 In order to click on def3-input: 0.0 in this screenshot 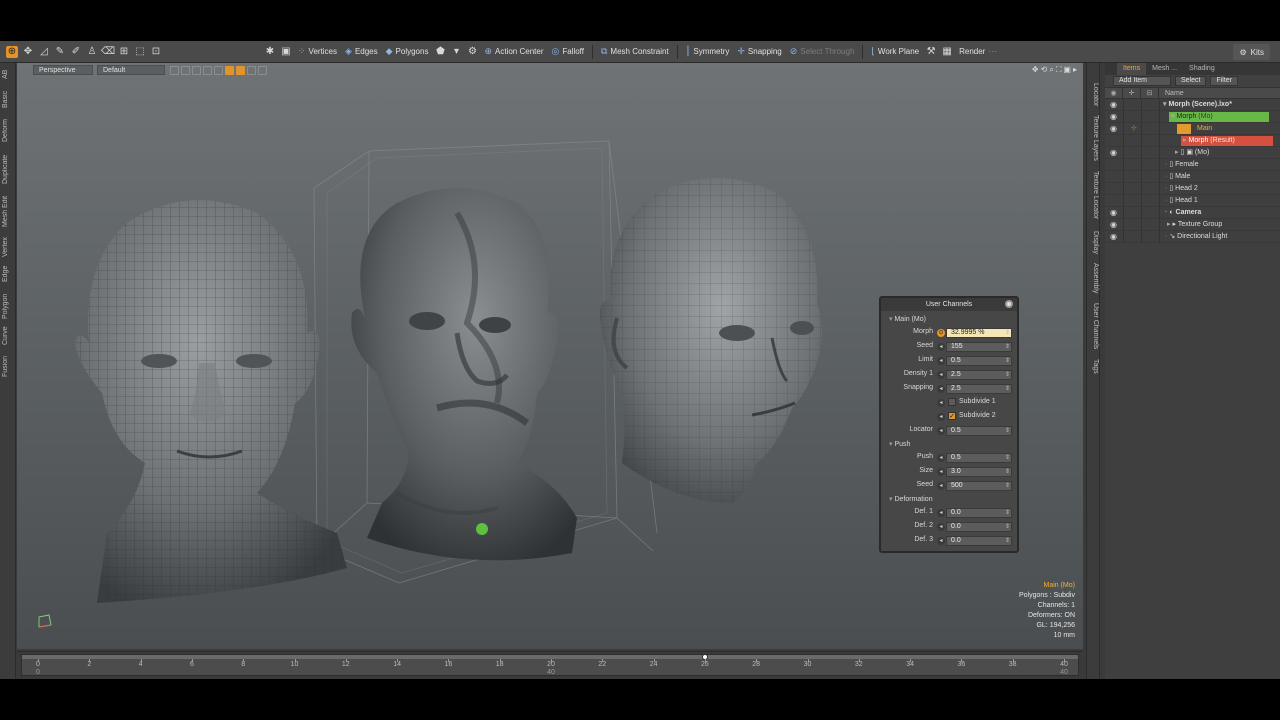, I will do `click(979, 541)`.